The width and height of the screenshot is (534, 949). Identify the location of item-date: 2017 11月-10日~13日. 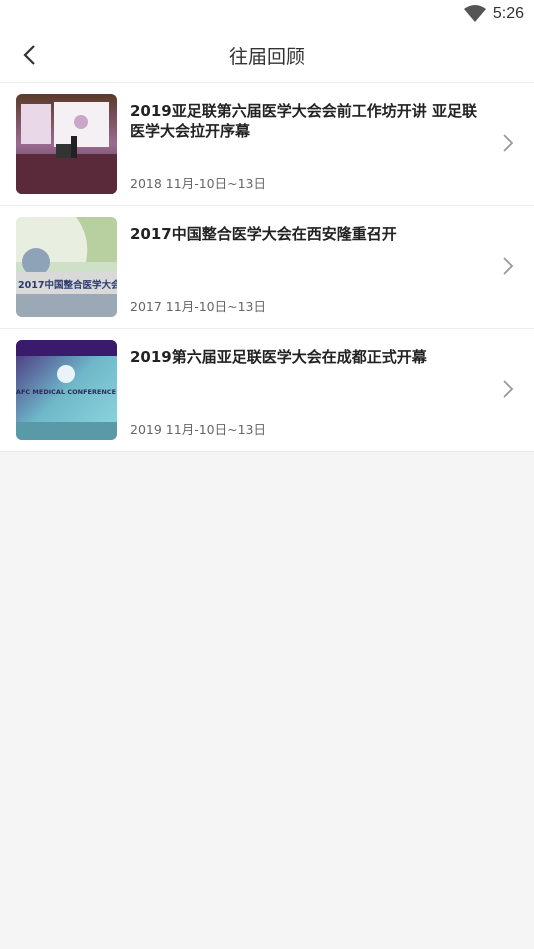
(198, 306).